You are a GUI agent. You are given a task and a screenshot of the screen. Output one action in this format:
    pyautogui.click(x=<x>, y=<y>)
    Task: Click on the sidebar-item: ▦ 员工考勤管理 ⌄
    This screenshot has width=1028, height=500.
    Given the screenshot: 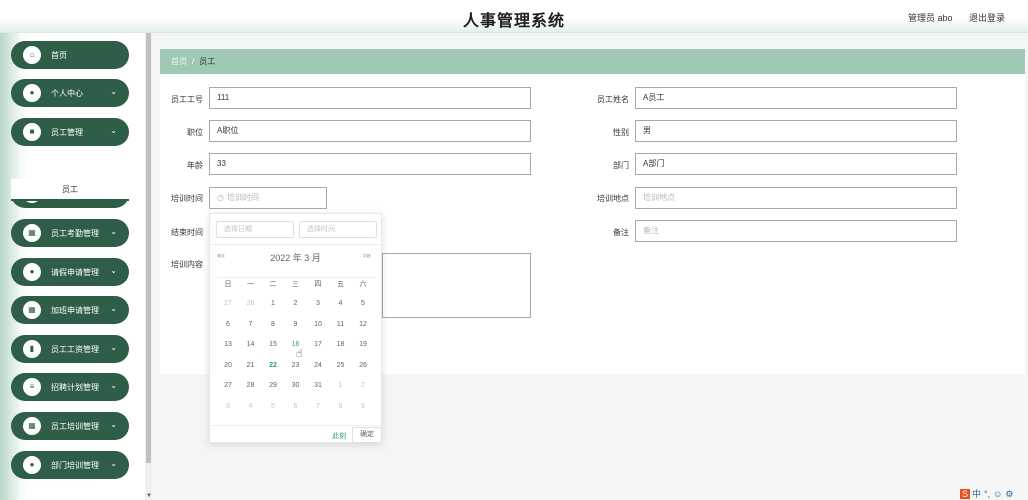 What is the action you would take?
    pyautogui.click(x=70, y=233)
    